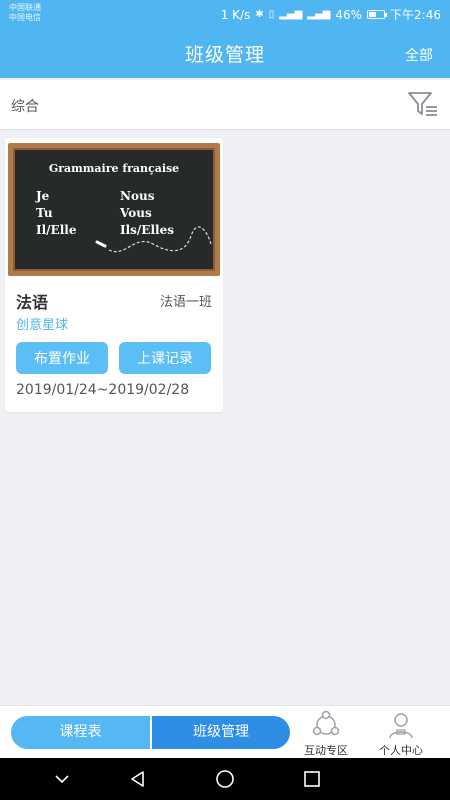 This screenshot has height=800, width=450. I want to click on carrier-name-1: 中国联通, so click(25, 7).